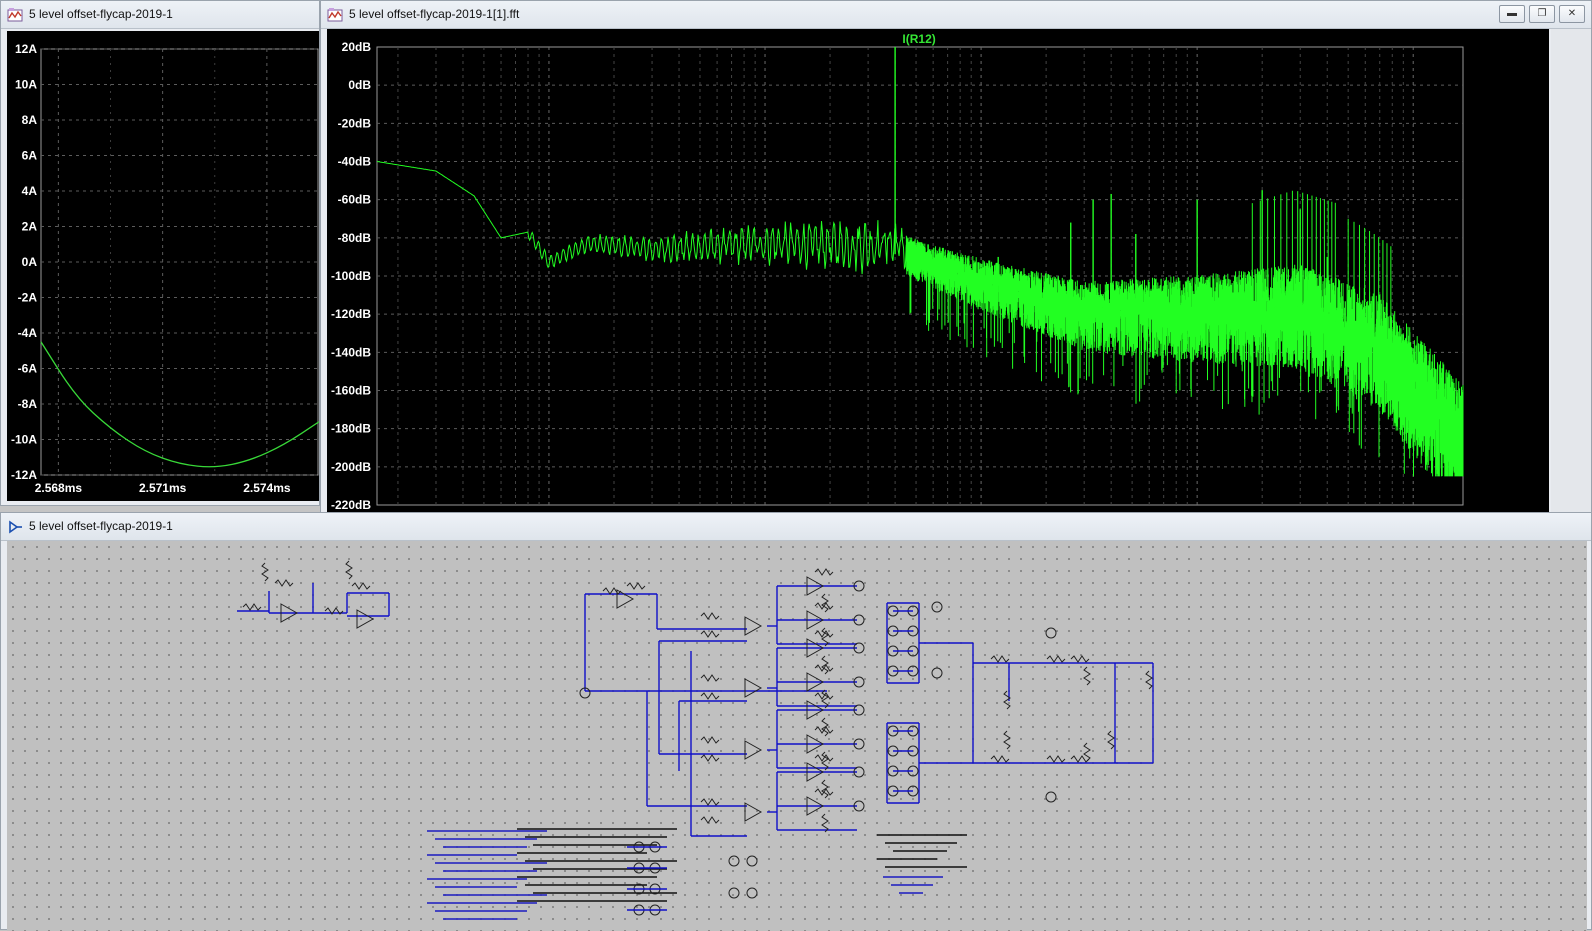 The image size is (1592, 931). Describe the element at coordinates (24, 475) in the screenshot. I see `waveform-y-tick-label: -12A` at that location.